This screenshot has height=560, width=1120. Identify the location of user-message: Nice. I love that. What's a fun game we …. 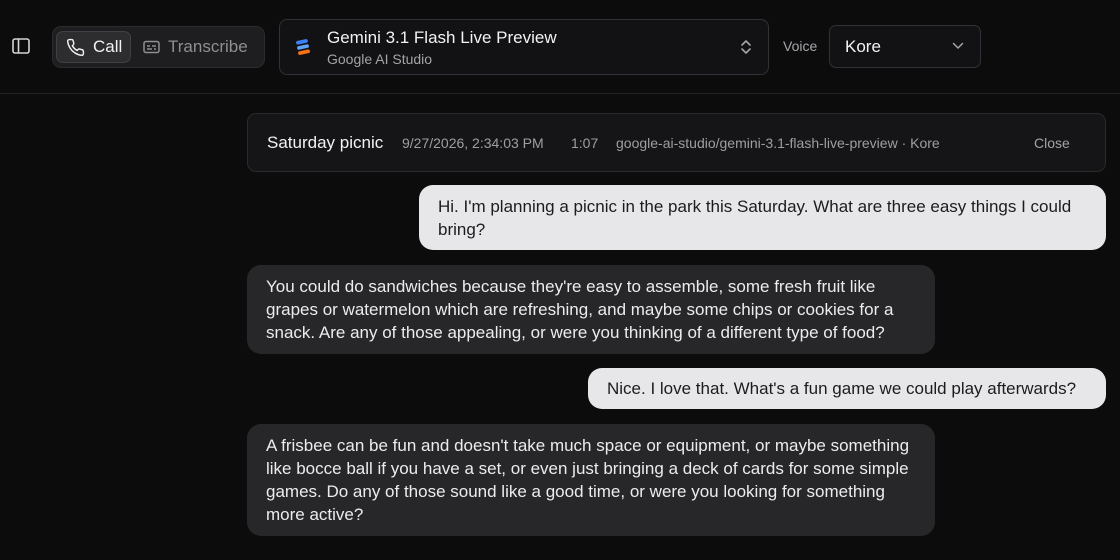
(847, 388).